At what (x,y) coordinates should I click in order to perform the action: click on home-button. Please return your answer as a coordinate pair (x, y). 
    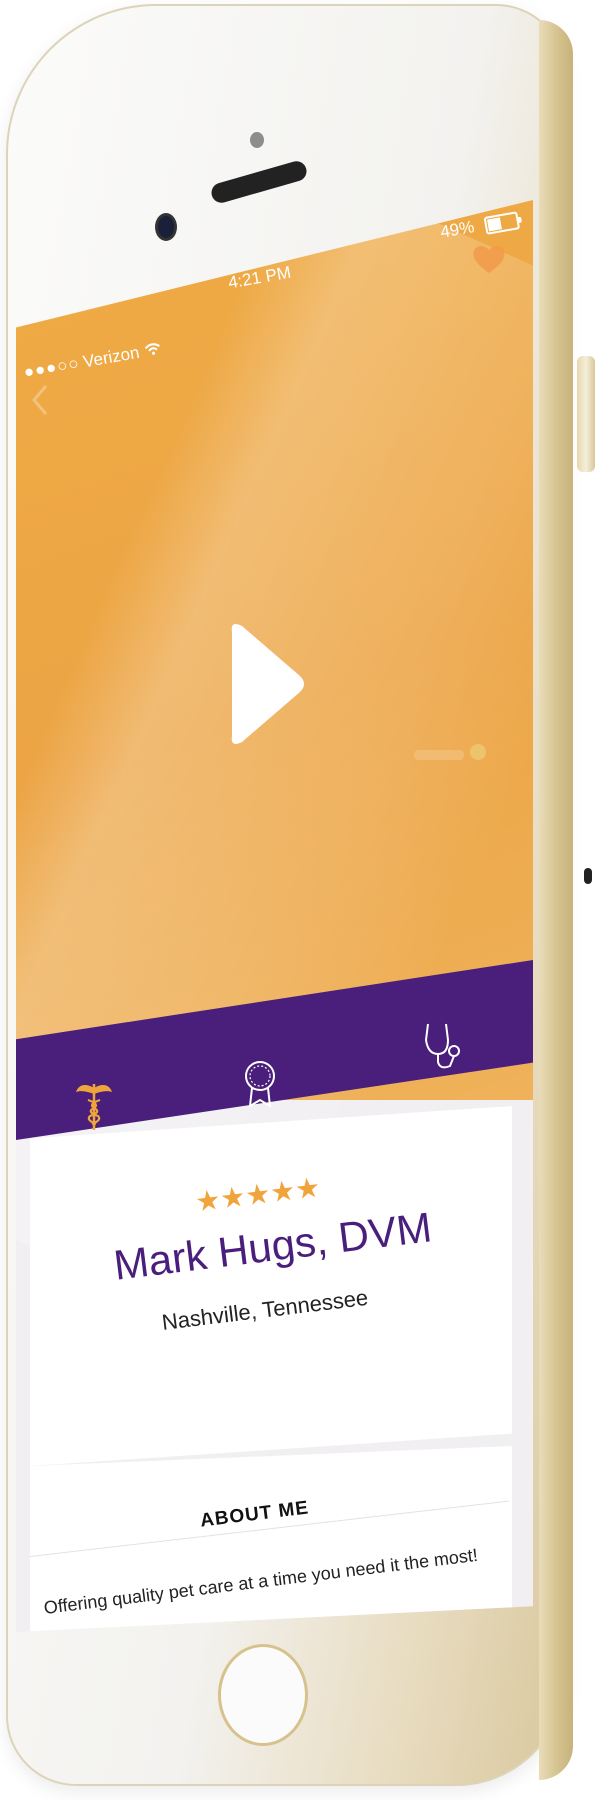
    Looking at the image, I should click on (263, 1695).